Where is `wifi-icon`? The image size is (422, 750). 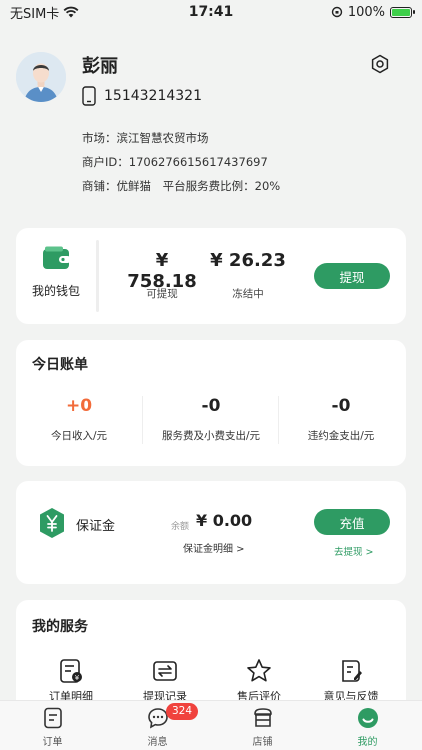 wifi-icon is located at coordinates (71, 12).